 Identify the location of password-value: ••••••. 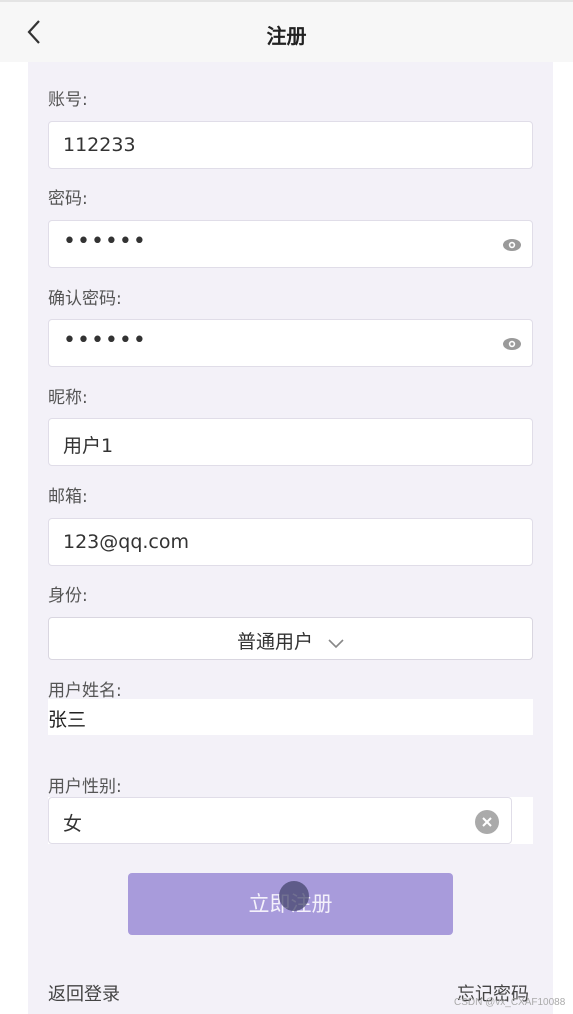
(105, 241).